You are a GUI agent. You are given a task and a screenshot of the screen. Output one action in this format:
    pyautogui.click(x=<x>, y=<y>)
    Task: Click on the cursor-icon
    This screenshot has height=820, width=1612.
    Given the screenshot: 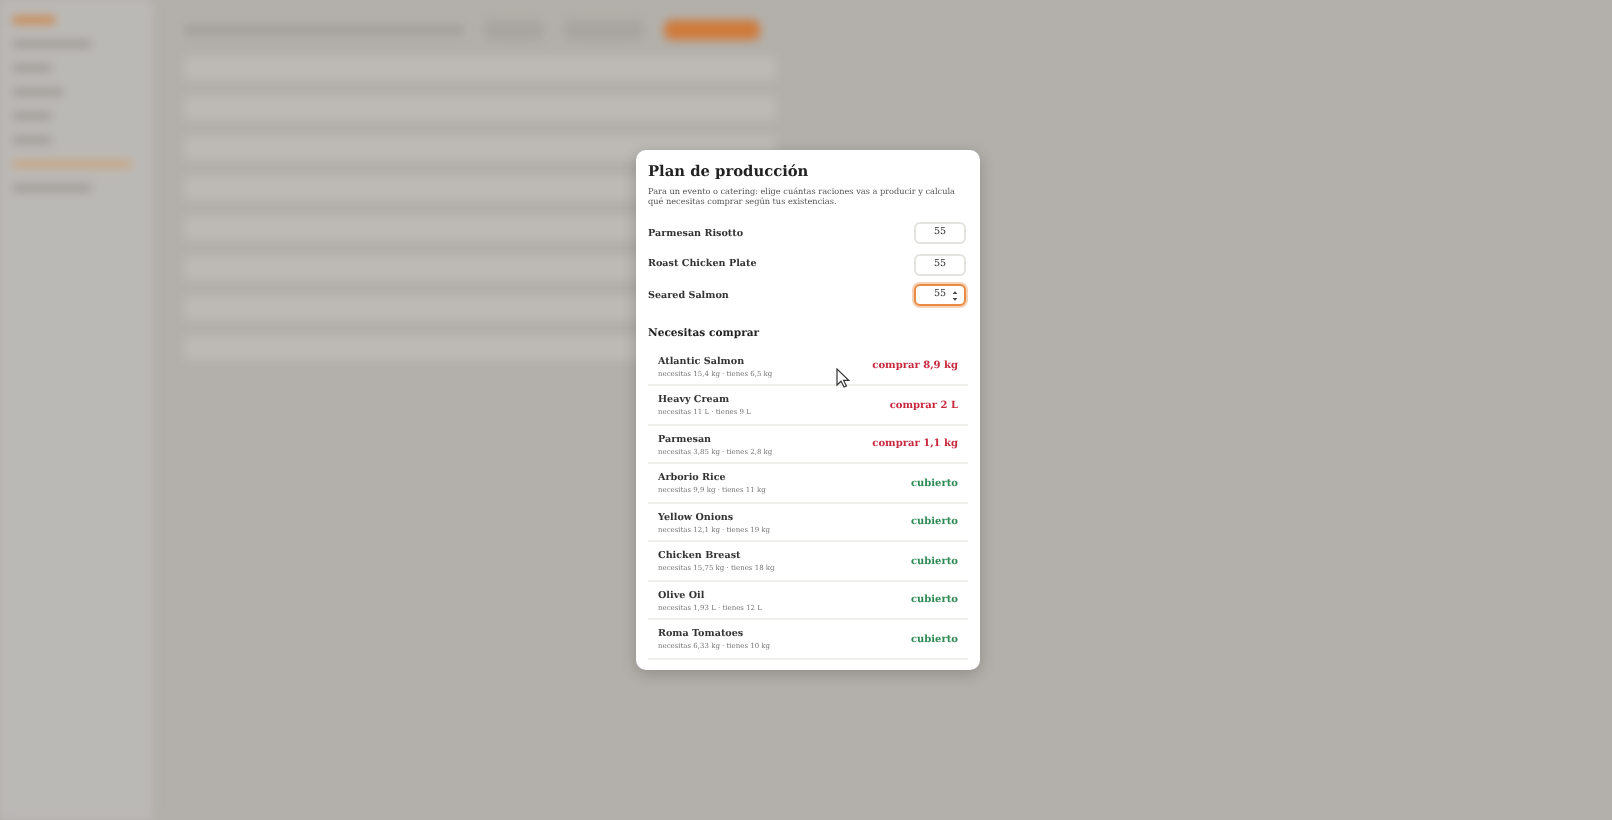 What is the action you would take?
    pyautogui.click(x=843, y=378)
    